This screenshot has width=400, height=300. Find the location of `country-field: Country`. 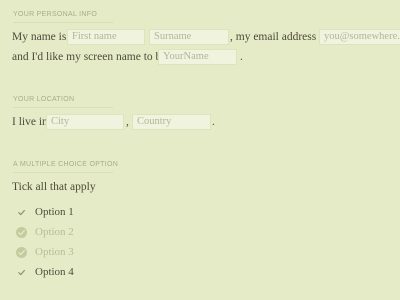

country-field: Country is located at coordinates (171, 122).